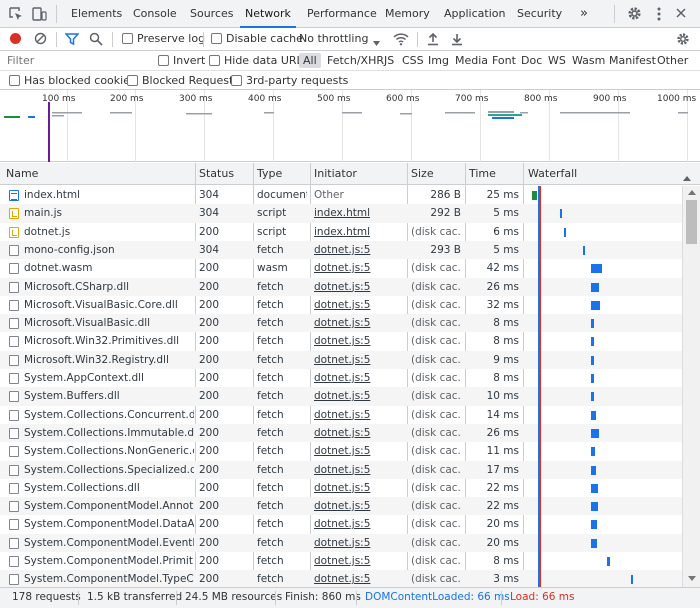 The width and height of the screenshot is (700, 608). Describe the element at coordinates (632, 60) in the screenshot. I see `type-filter-manifest: Manifest` at that location.